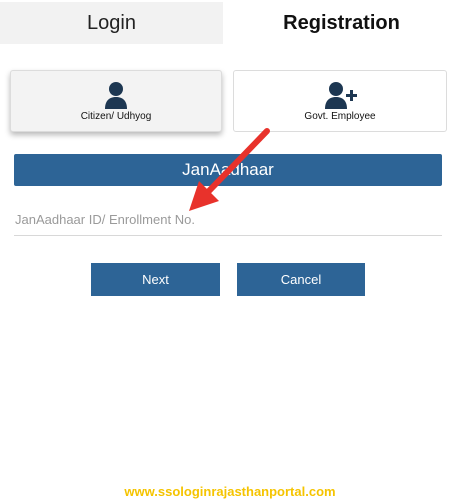  I want to click on section-header-janaadhaar: JanAadhaar, so click(228, 170).